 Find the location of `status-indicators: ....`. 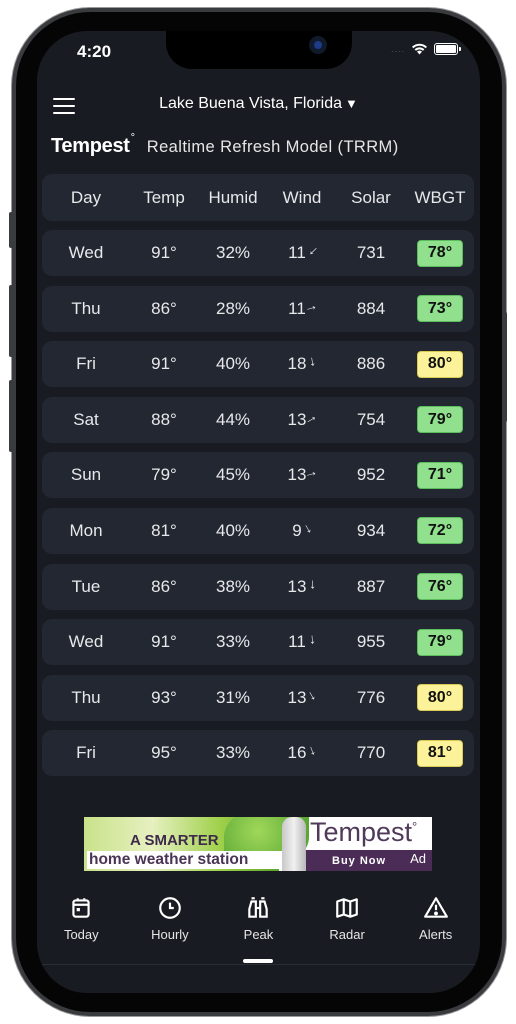

status-indicators: .... is located at coordinates (425, 49).